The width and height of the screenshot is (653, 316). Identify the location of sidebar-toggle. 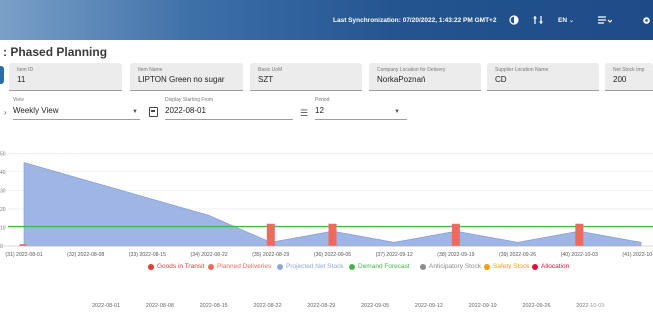
(2, 75).